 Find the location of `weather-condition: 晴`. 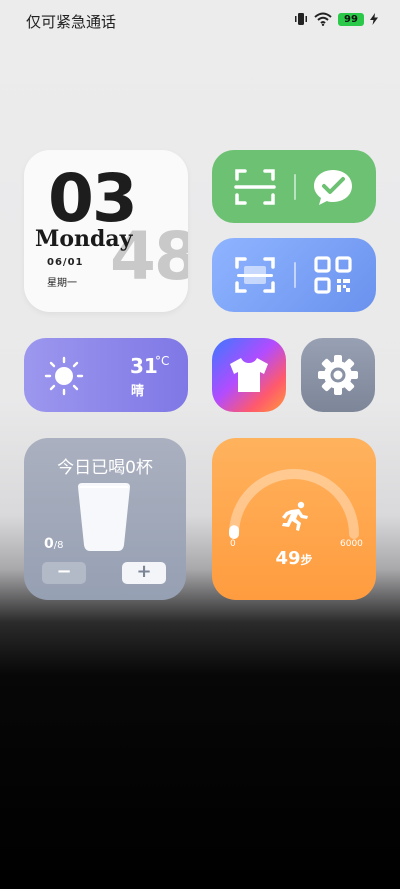

weather-condition: 晴 is located at coordinates (138, 391).